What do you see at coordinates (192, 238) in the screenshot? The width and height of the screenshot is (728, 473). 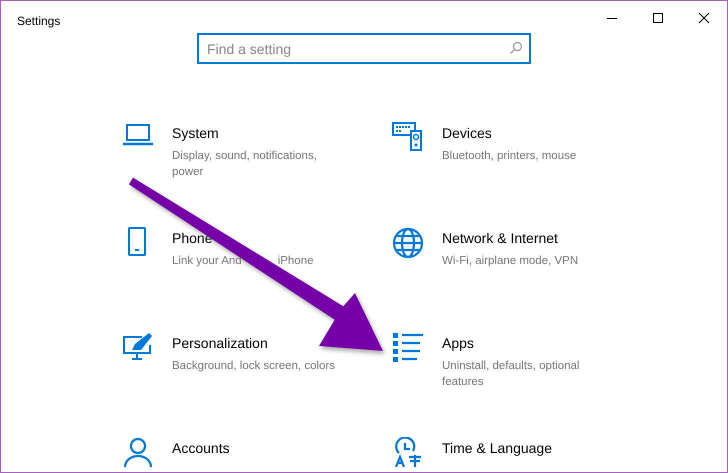 I see `category-title: Phone` at bounding box center [192, 238].